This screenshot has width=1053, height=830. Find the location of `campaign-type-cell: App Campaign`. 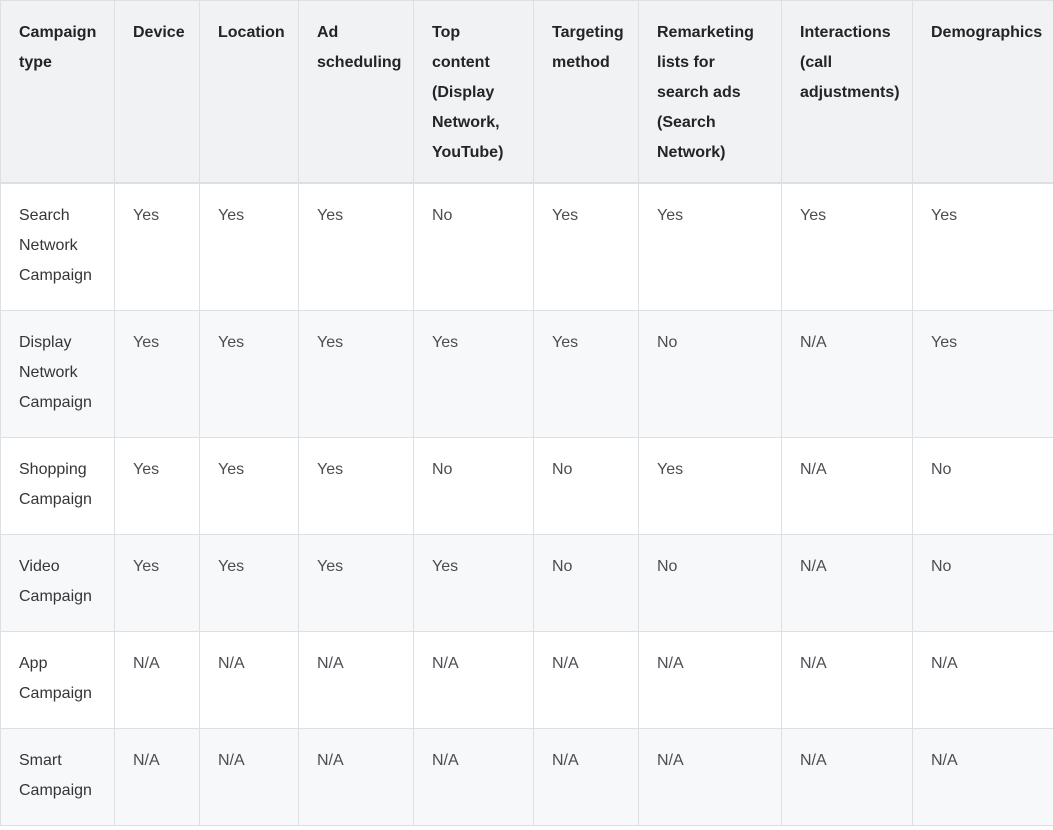

campaign-type-cell: App Campaign is located at coordinates (57, 679).